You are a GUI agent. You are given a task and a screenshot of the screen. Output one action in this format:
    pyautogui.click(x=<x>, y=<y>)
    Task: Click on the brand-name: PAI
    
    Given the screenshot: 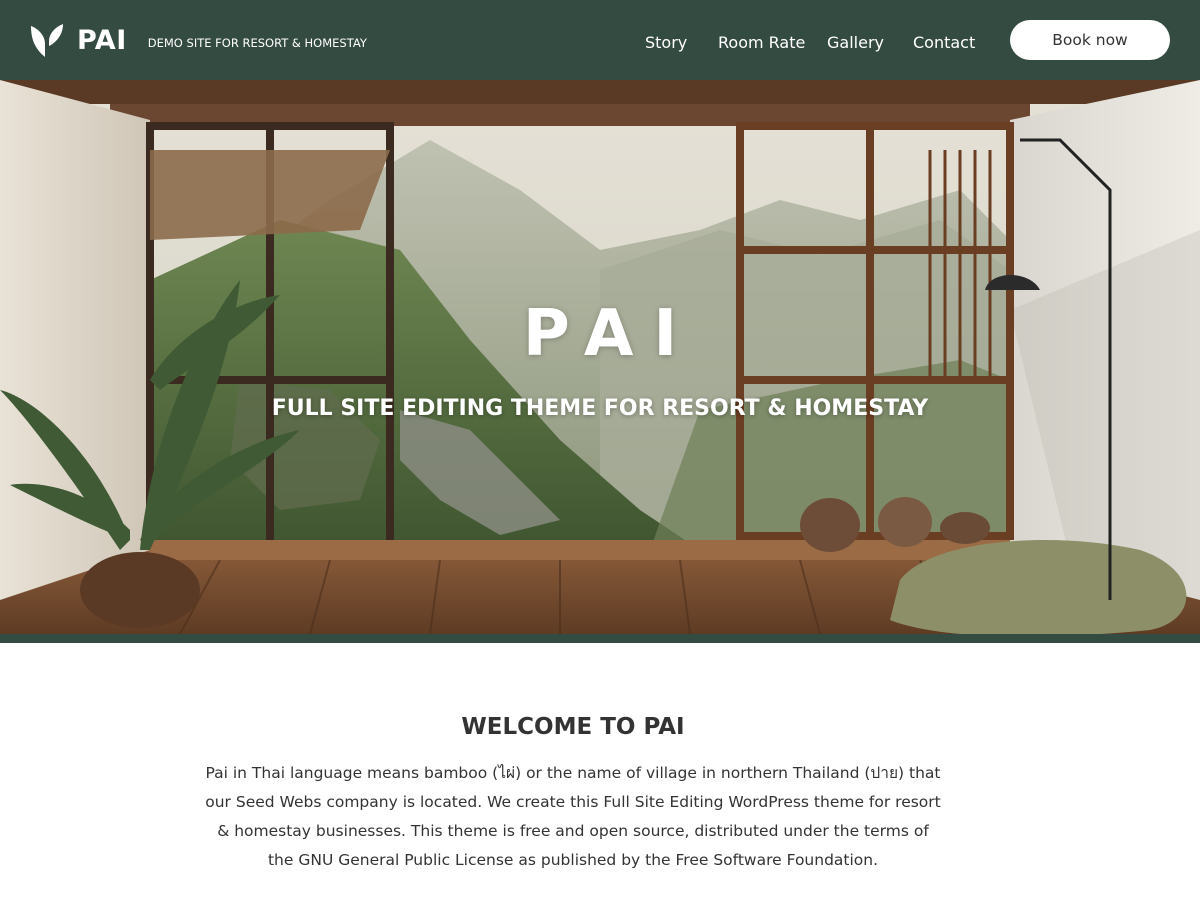 What is the action you would take?
    pyautogui.click(x=102, y=40)
    